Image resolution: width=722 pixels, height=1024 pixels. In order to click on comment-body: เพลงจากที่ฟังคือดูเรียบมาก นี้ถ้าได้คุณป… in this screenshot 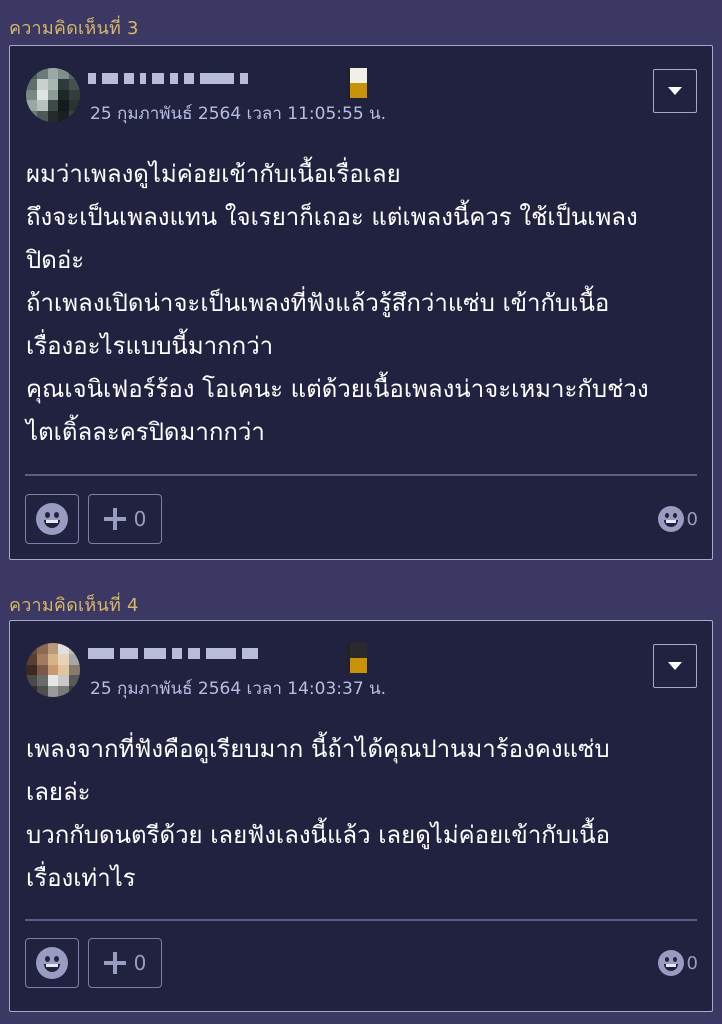, I will do `click(318, 813)`.